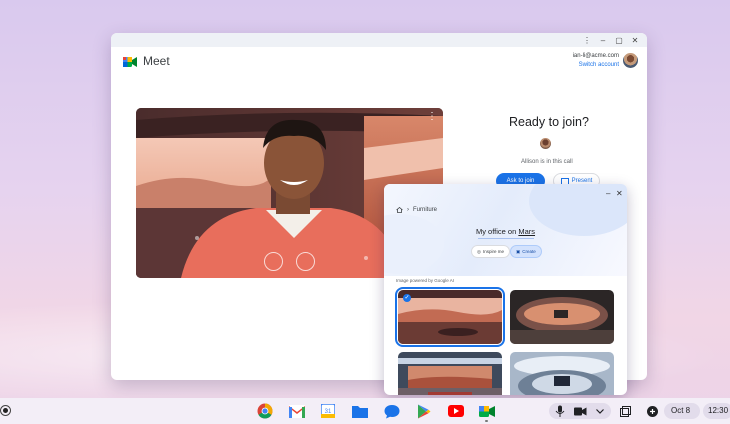 The height and width of the screenshot is (424, 730). What do you see at coordinates (379, 40) in the screenshot?
I see `window-titlebar: ⋮ – ▢ ✕` at bounding box center [379, 40].